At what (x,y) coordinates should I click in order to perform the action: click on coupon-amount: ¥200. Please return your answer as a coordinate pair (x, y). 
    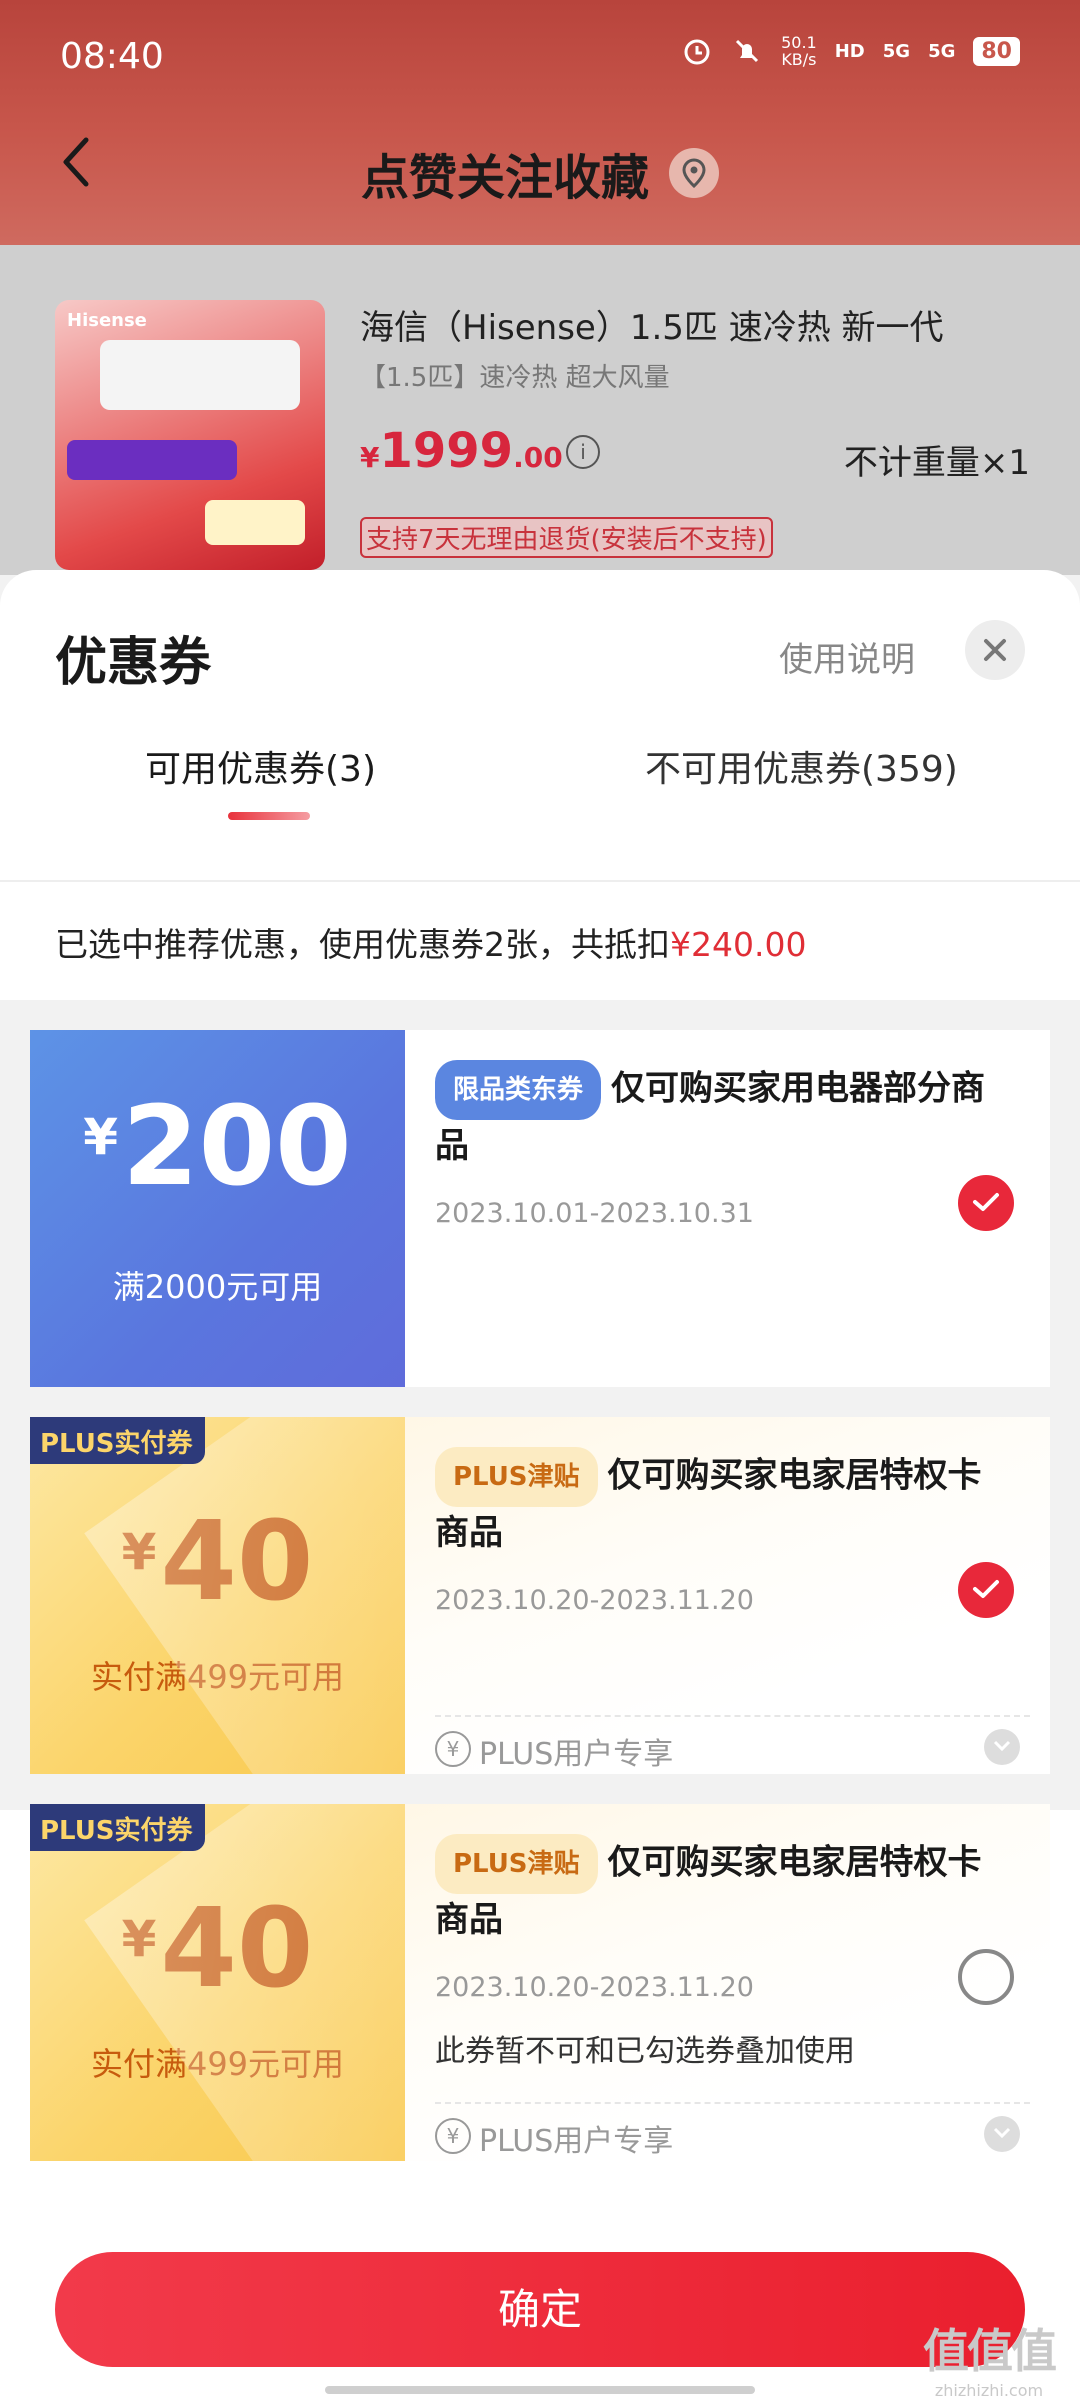
    Looking at the image, I should click on (217, 1146).